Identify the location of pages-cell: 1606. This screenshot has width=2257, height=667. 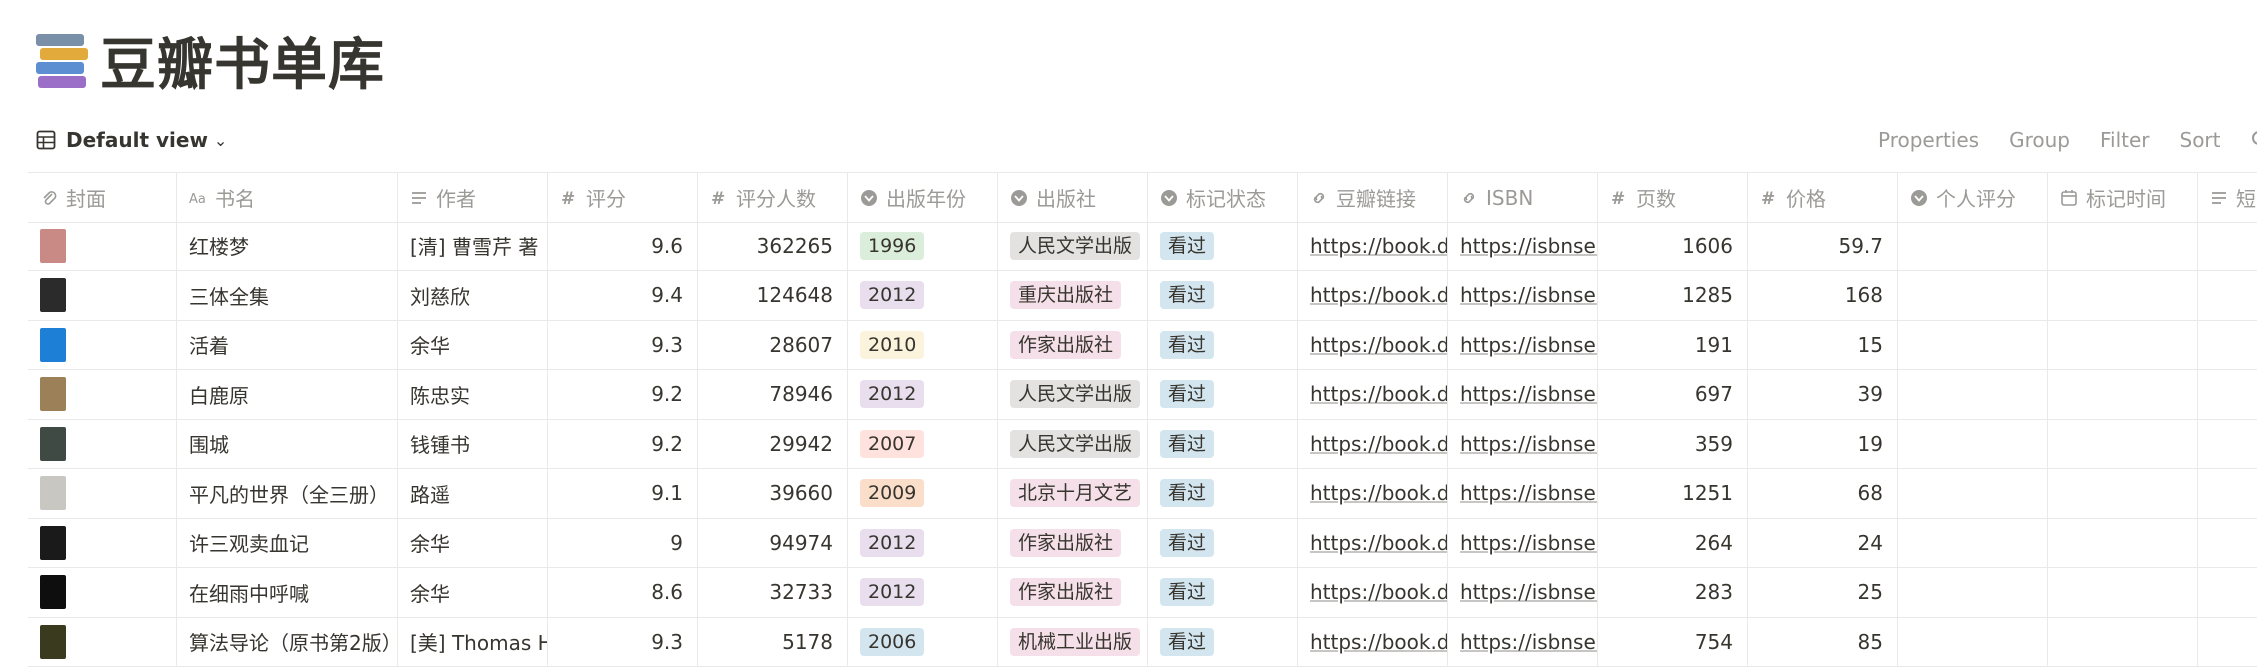
(1673, 245).